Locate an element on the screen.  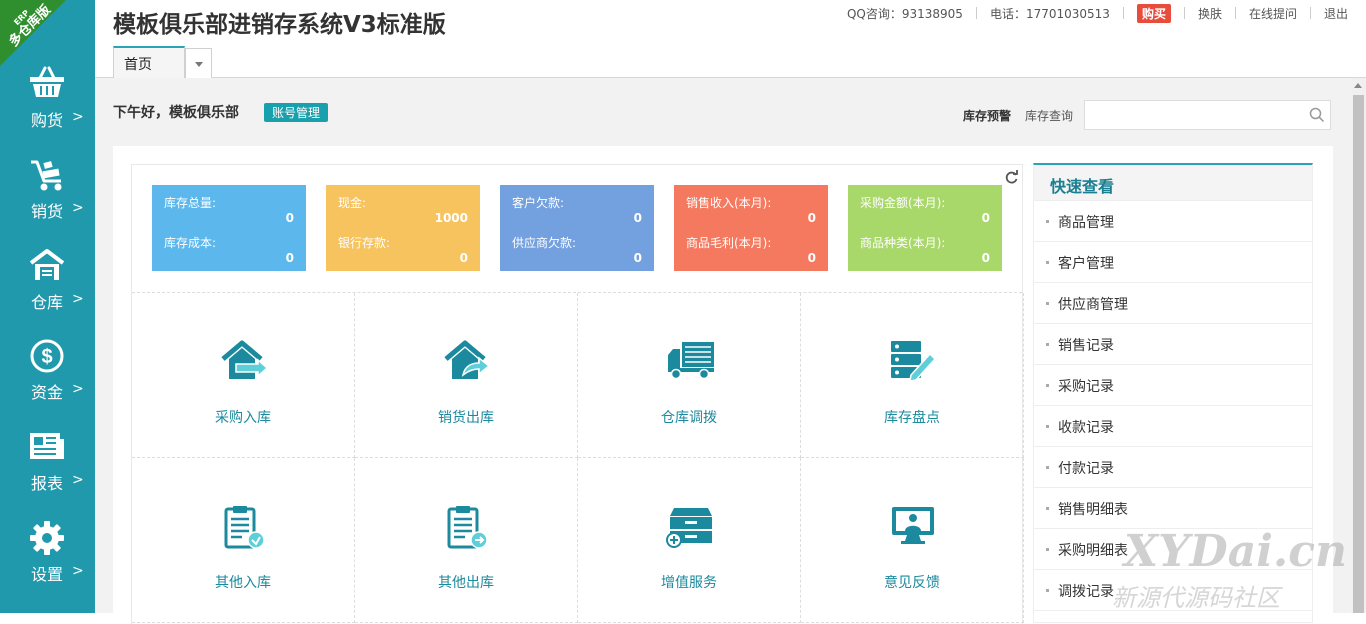
dollar-icon: $ is located at coordinates (47, 356).